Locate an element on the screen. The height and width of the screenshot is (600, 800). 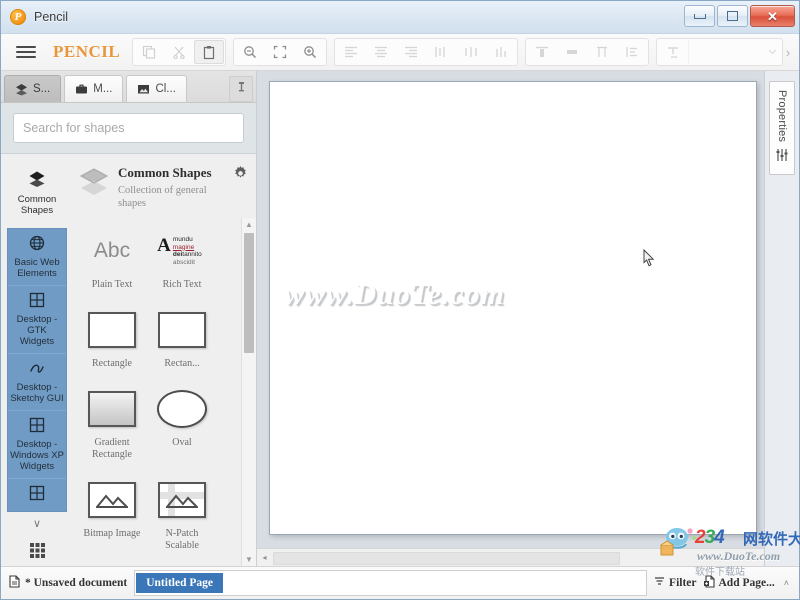
distribute-vertical-icon is located at coordinates (632, 52).